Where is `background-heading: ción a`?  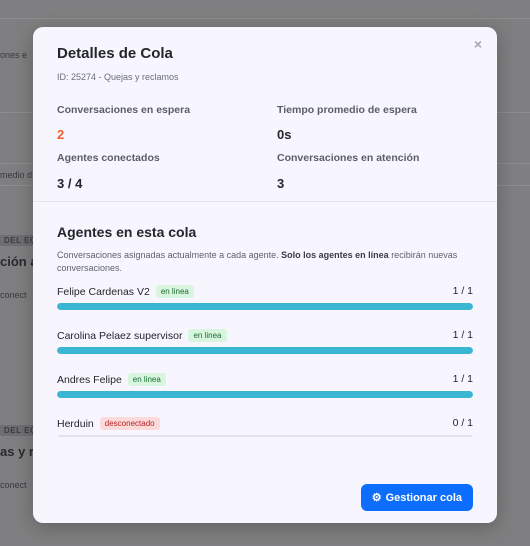 background-heading: ción a is located at coordinates (19, 261).